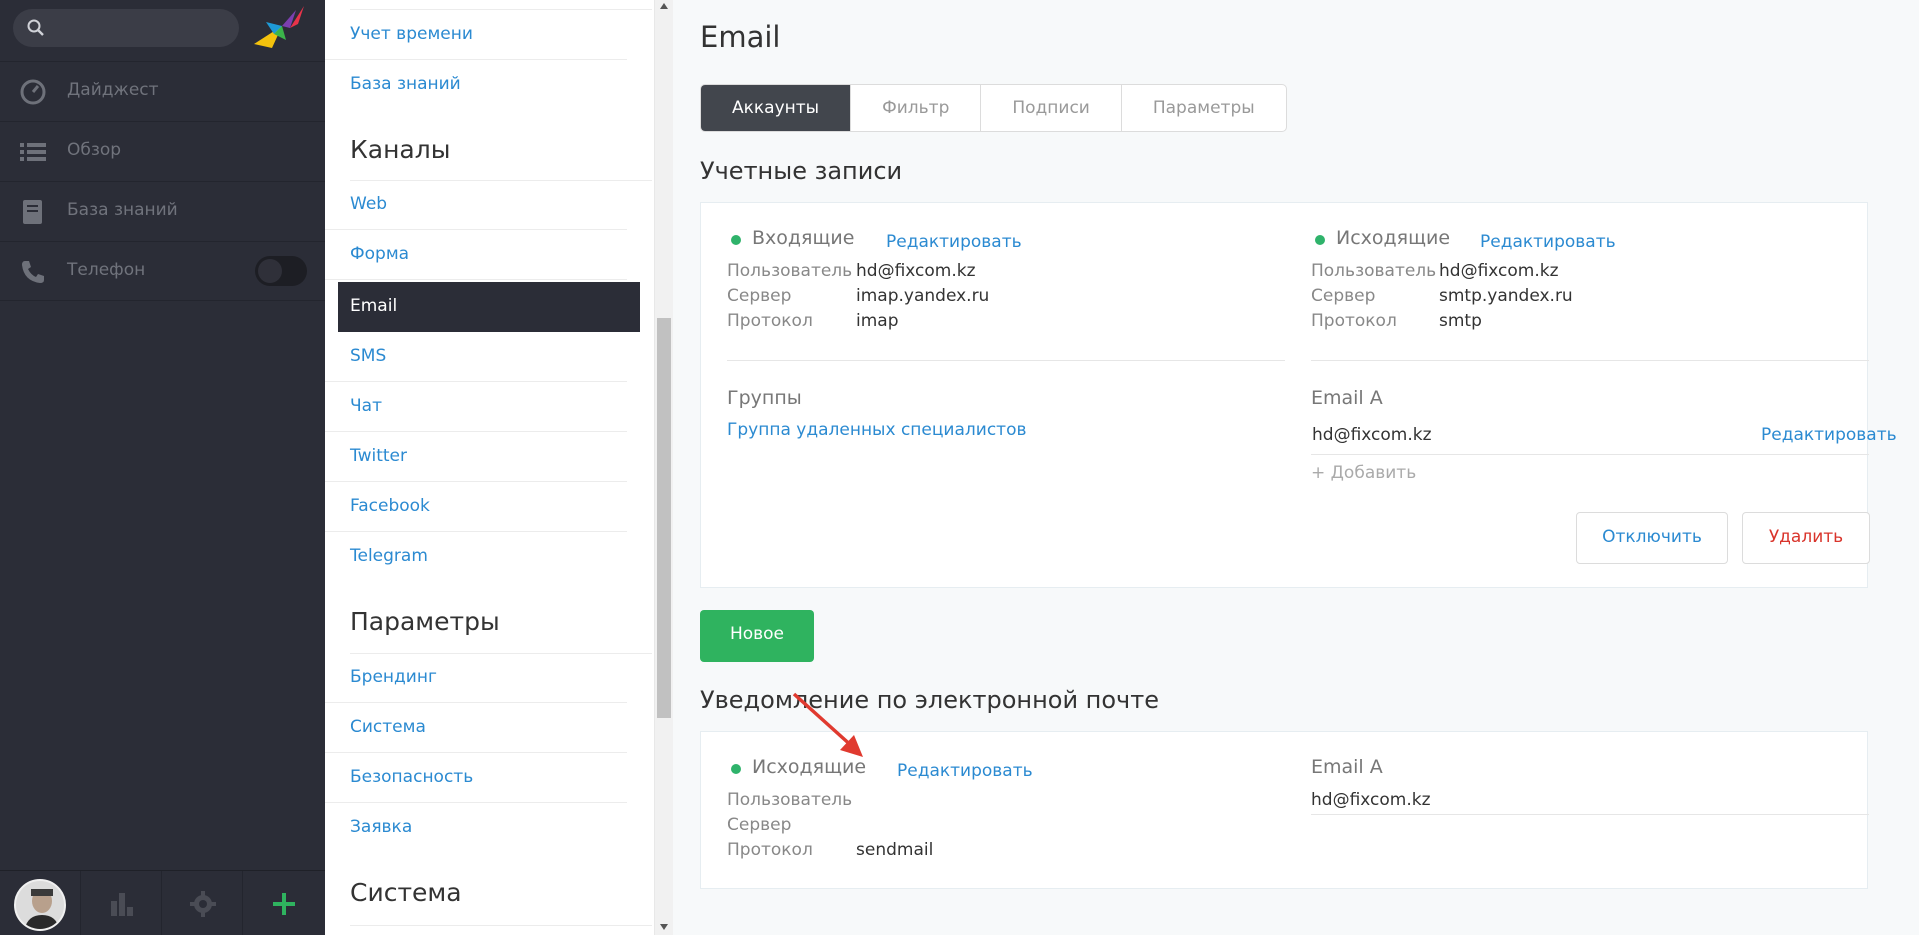 The height and width of the screenshot is (935, 1919). Describe the element at coordinates (33, 152) in the screenshot. I see `list-icon` at that location.